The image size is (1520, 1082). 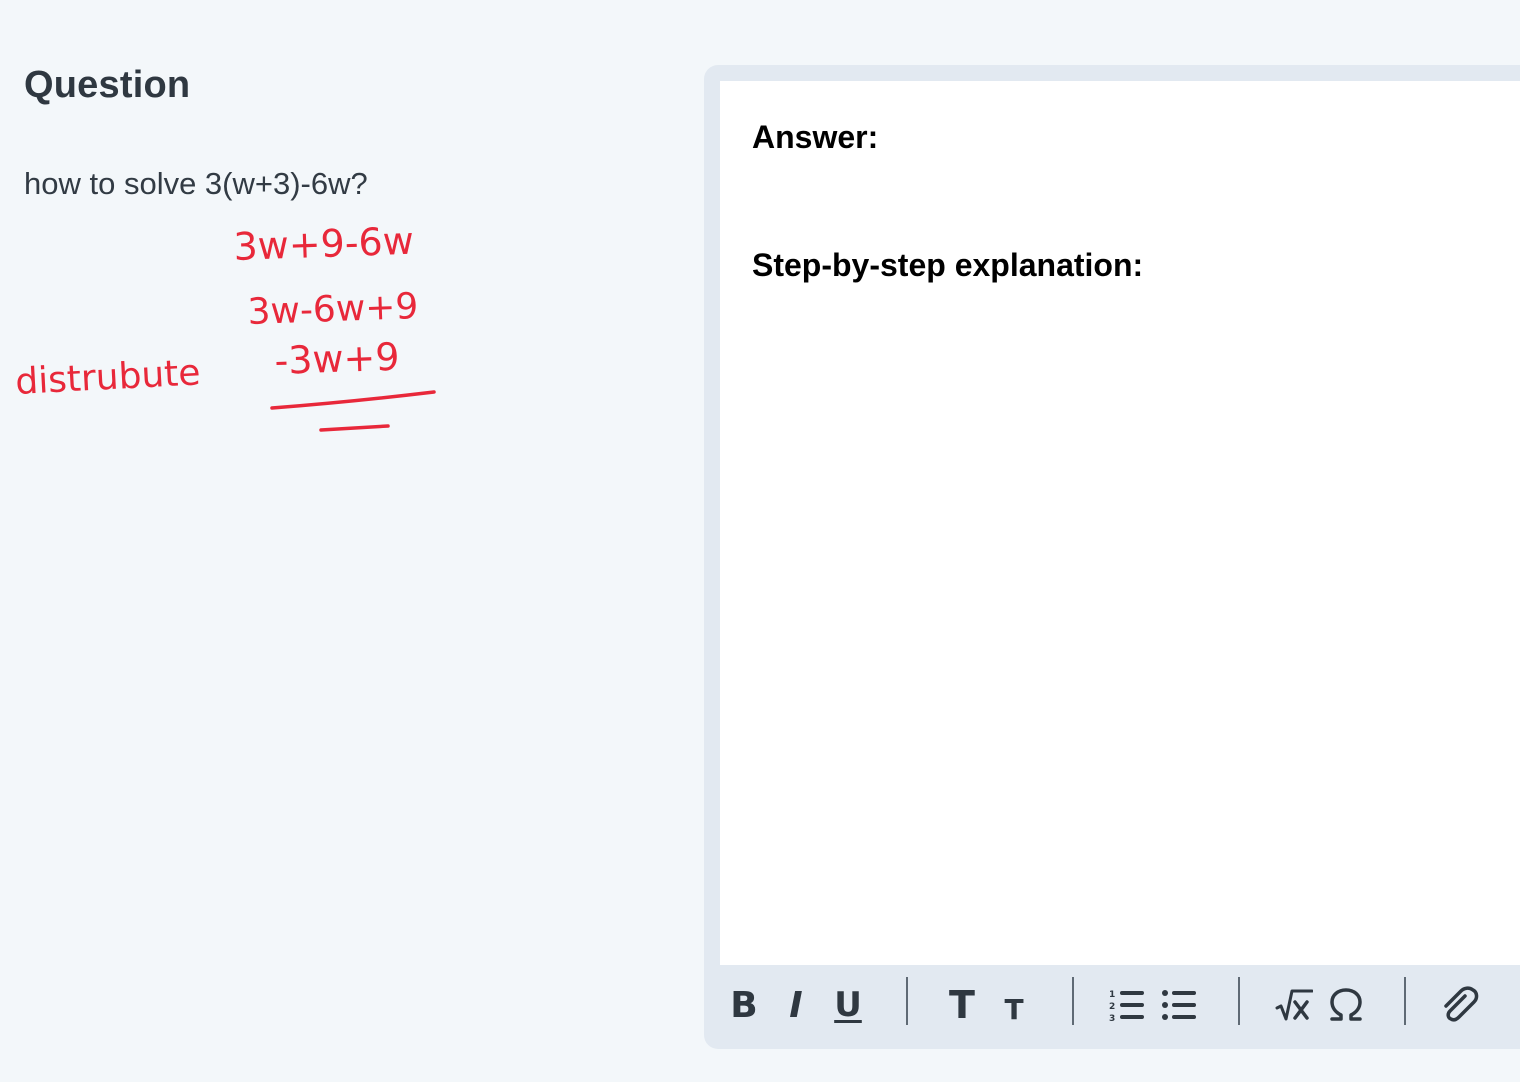 I want to click on bold-button: B, so click(x=744, y=1005).